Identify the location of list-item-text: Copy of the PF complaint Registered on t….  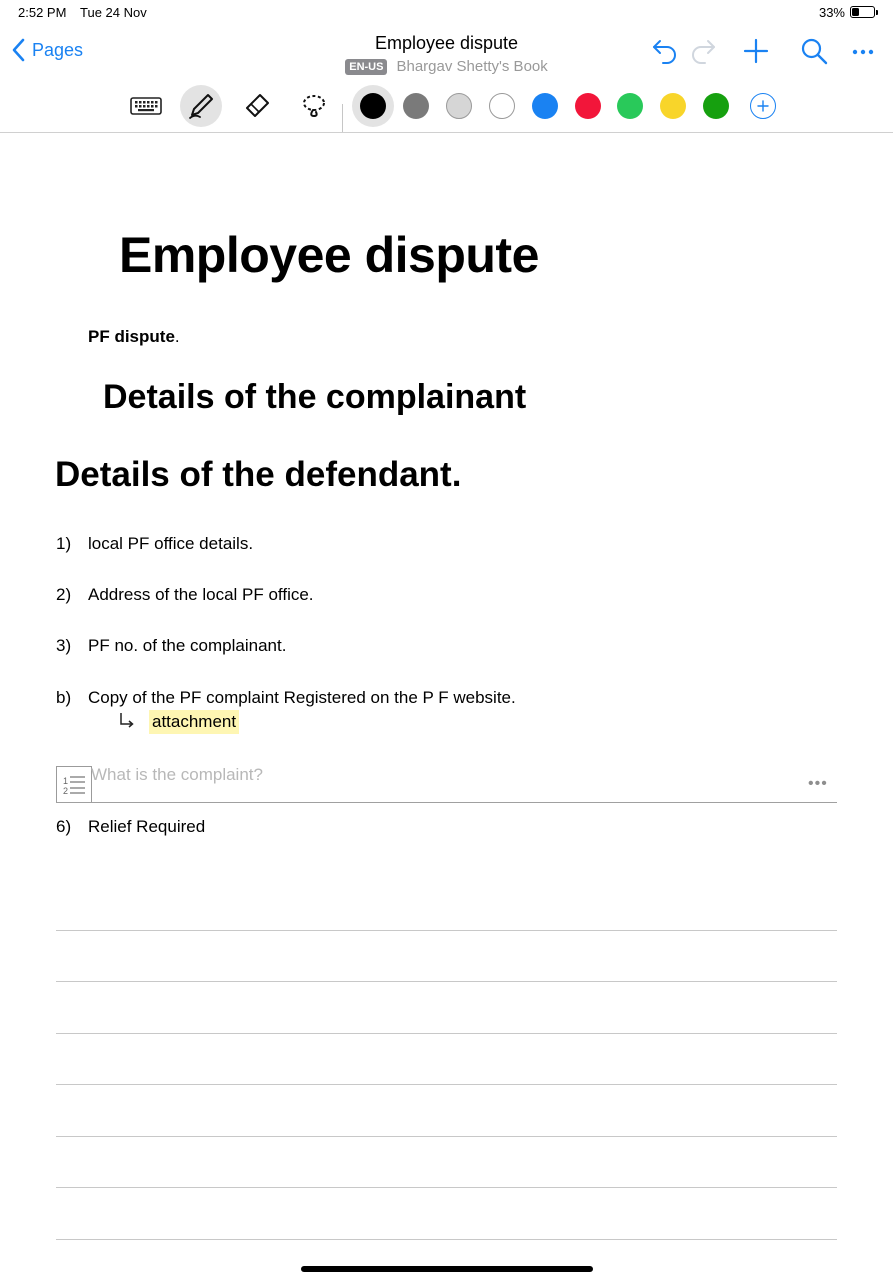
(302, 698).